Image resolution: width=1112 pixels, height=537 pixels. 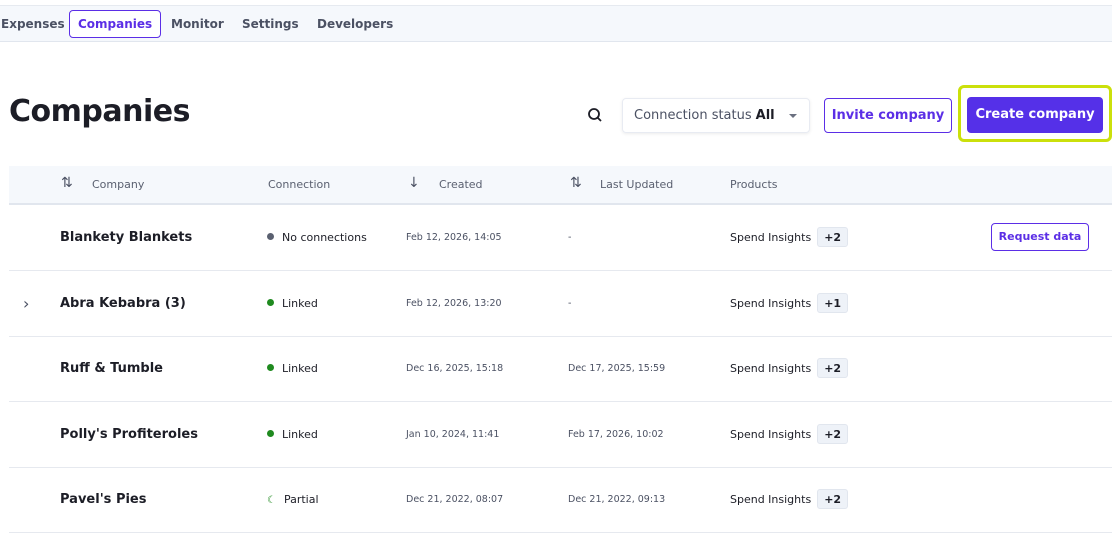 I want to click on extra-products-badge: +1, so click(x=833, y=302).